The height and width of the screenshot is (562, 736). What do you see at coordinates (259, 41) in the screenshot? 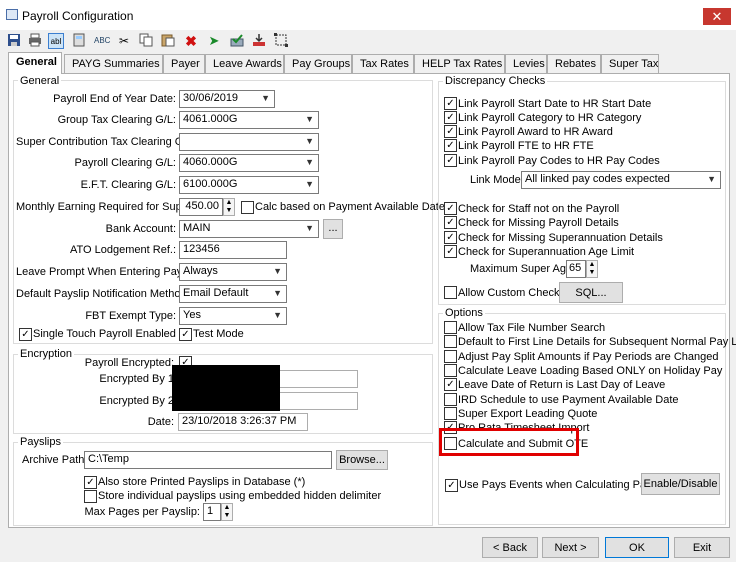
I see `download-icon` at bounding box center [259, 41].